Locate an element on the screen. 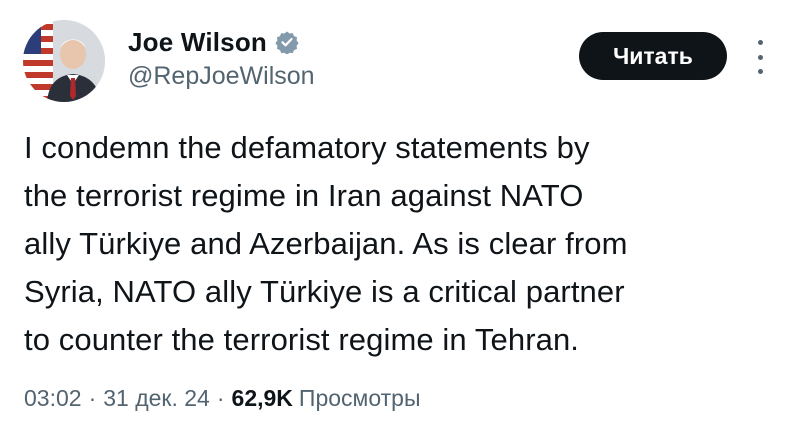 The height and width of the screenshot is (433, 800). views-count: 62,9K is located at coordinates (262, 398).